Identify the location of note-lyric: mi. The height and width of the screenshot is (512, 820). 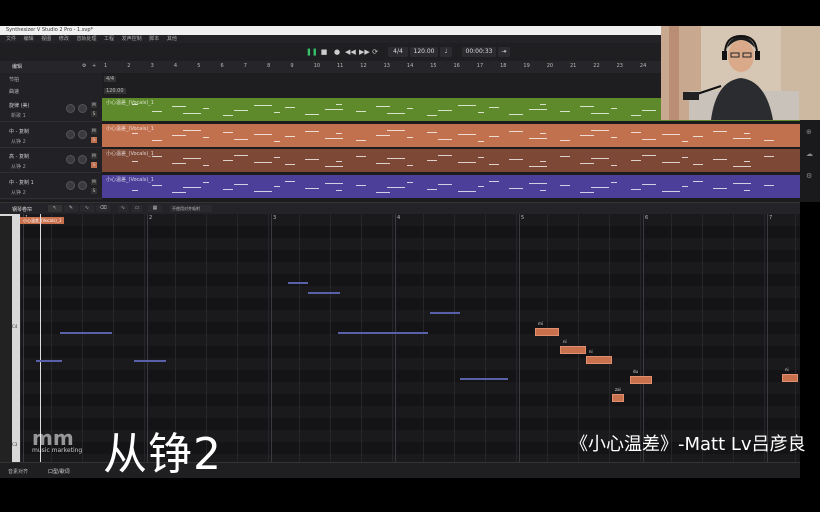
(541, 323).